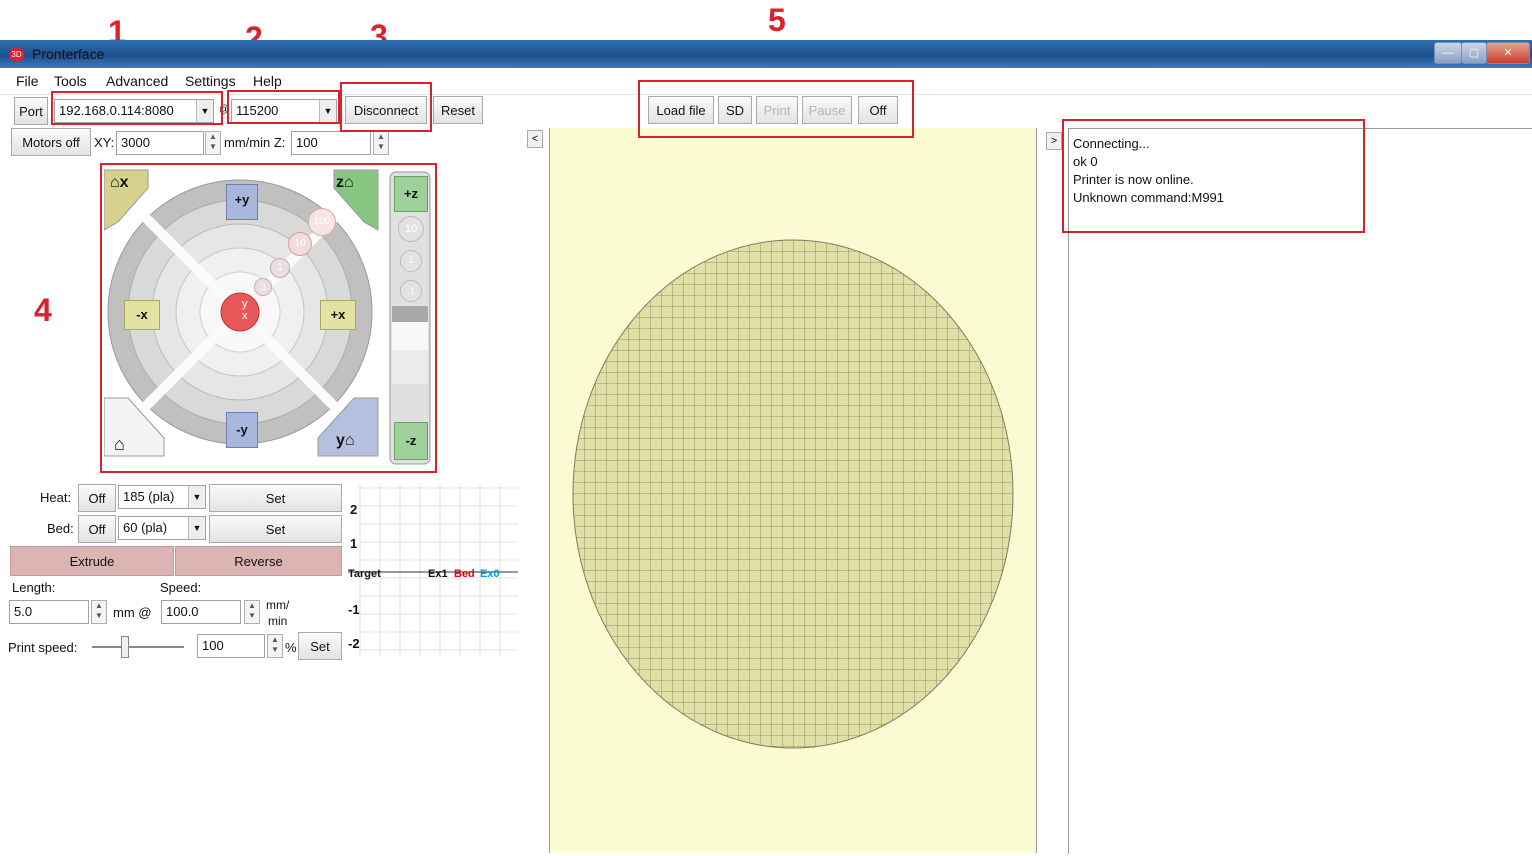 The image size is (1532, 856). I want to click on close-button: ✕, so click(1508, 53).